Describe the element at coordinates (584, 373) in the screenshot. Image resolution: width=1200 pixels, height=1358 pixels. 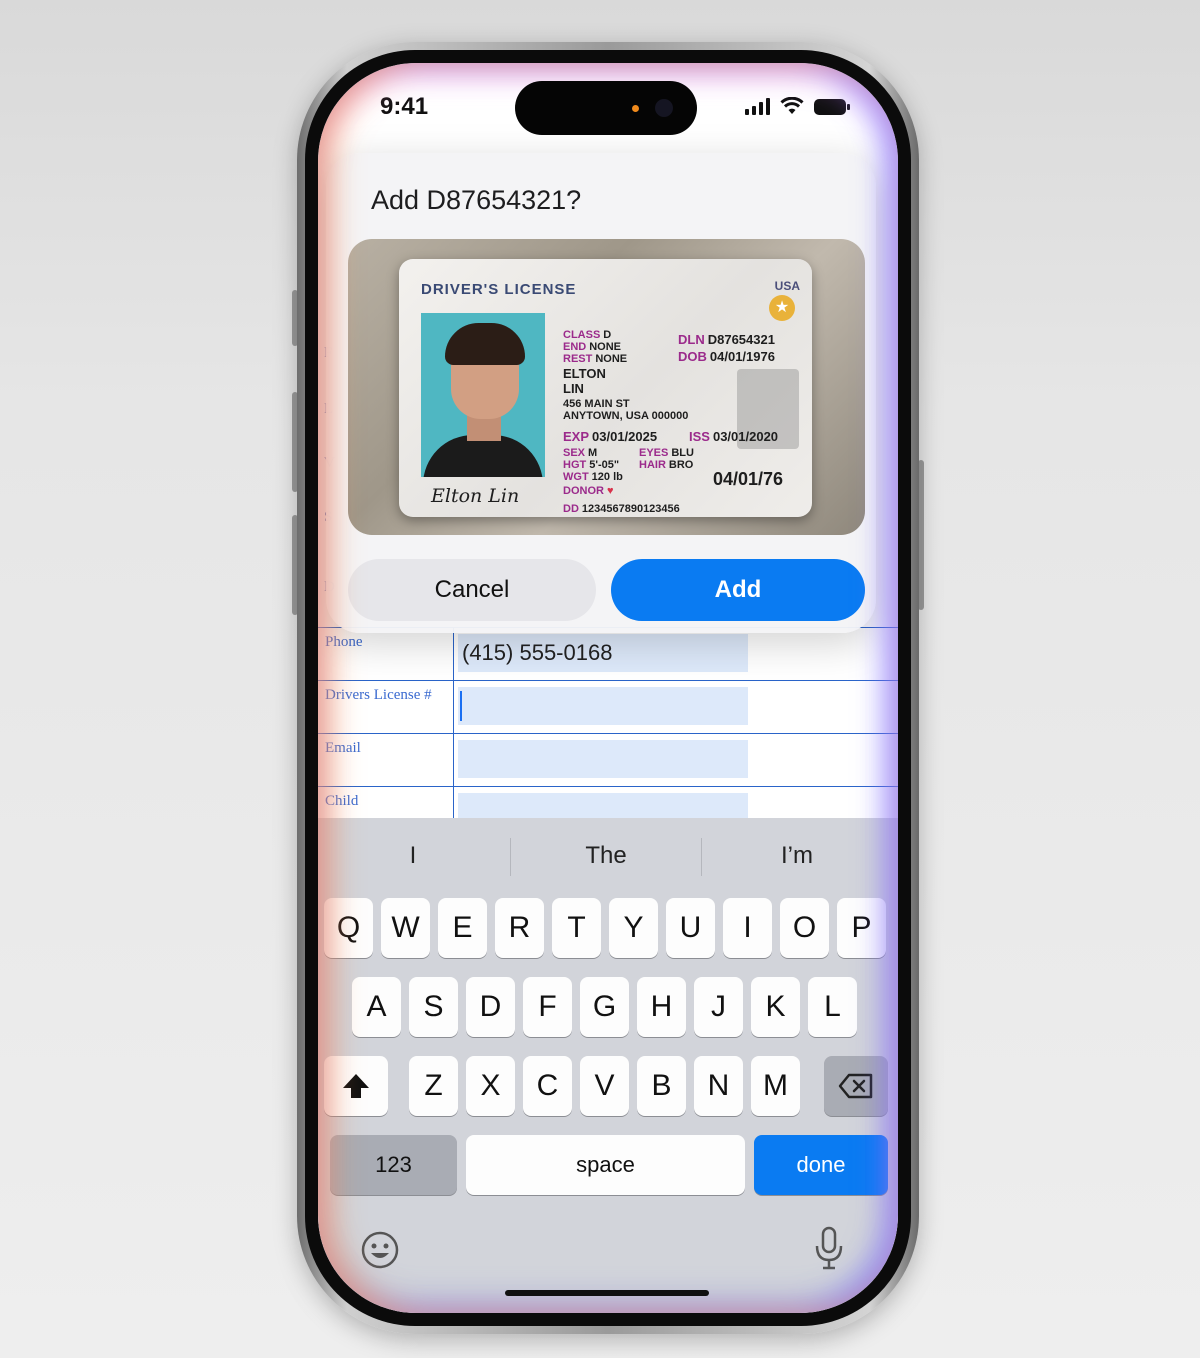
I see `license-first-name: ELTON` at that location.